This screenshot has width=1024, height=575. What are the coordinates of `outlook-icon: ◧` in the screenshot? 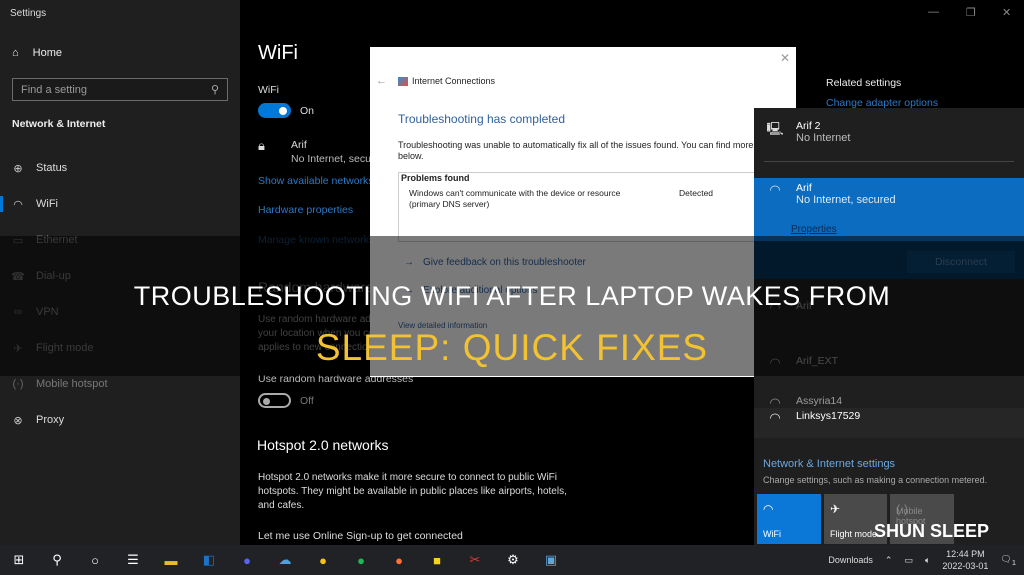 It's located at (209, 560).